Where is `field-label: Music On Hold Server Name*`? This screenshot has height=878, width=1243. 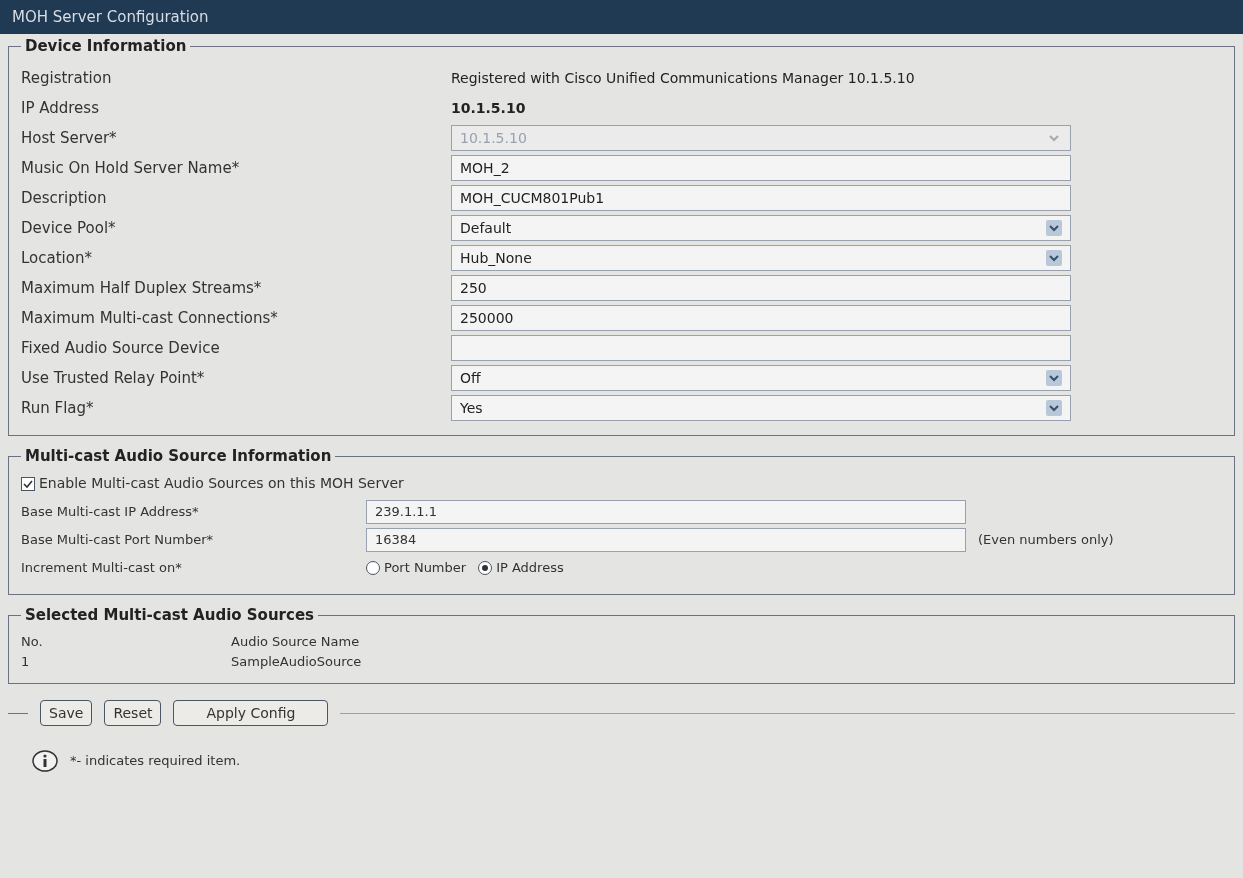
field-label: Music On Hold Server Name* is located at coordinates (131, 168).